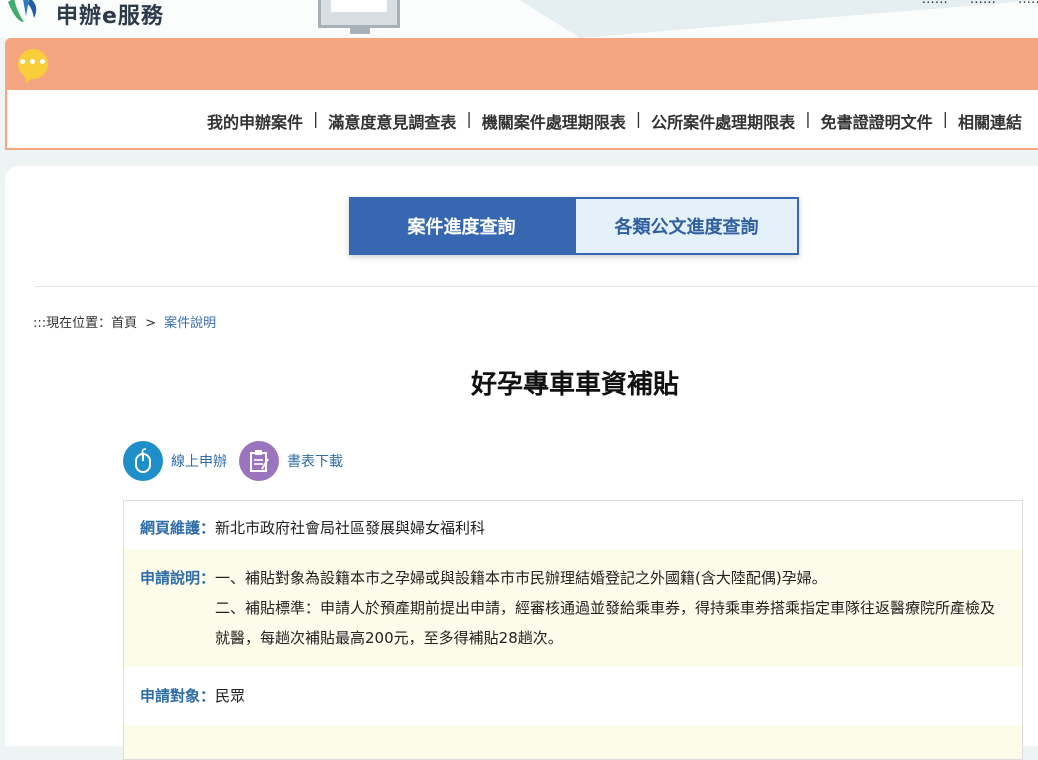  I want to click on mouse-icon, so click(143, 461).